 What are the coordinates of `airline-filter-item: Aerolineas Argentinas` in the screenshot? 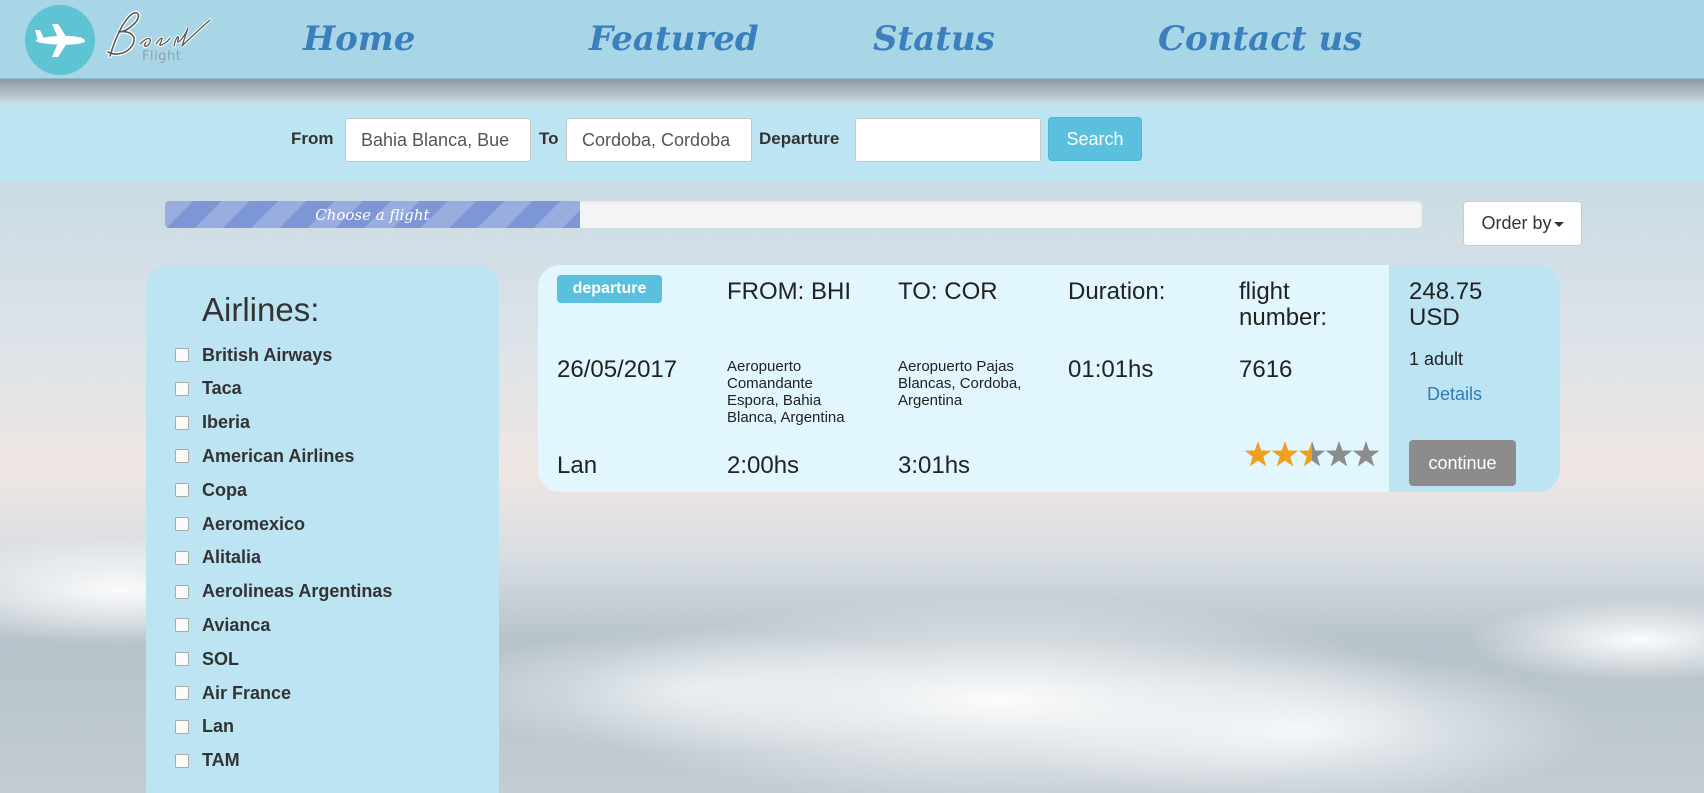 It's located at (283, 592).